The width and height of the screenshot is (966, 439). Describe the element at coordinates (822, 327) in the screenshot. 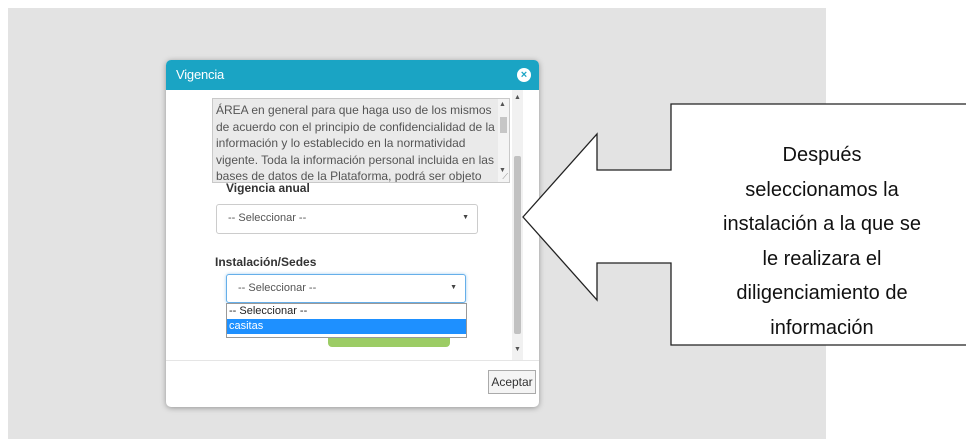

I see `callout-line: información` at that location.